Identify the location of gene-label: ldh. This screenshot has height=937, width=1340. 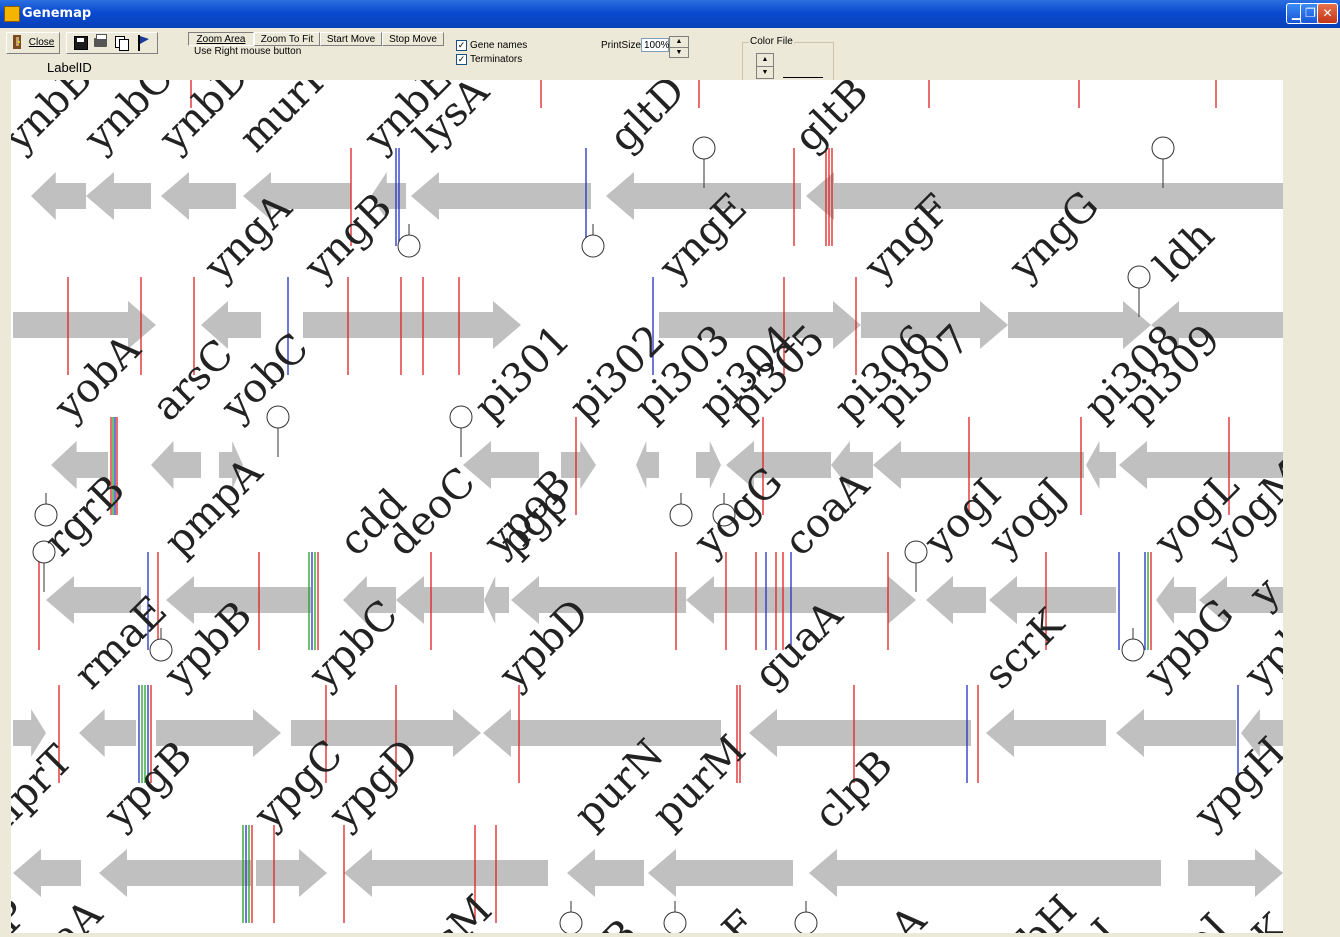
(1185, 251).